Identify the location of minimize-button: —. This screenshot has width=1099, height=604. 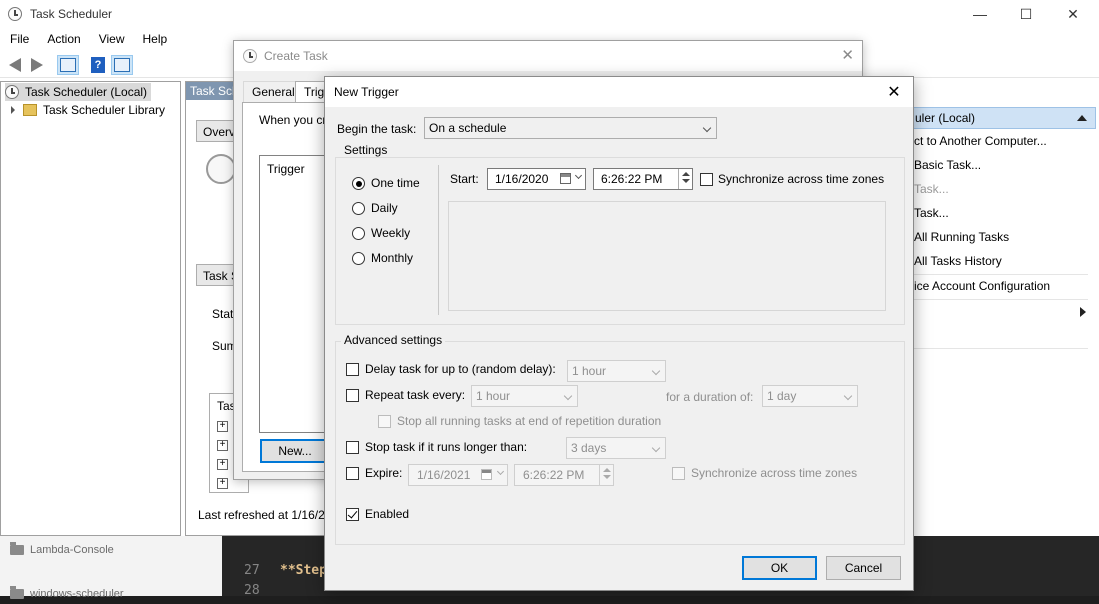
(980, 14).